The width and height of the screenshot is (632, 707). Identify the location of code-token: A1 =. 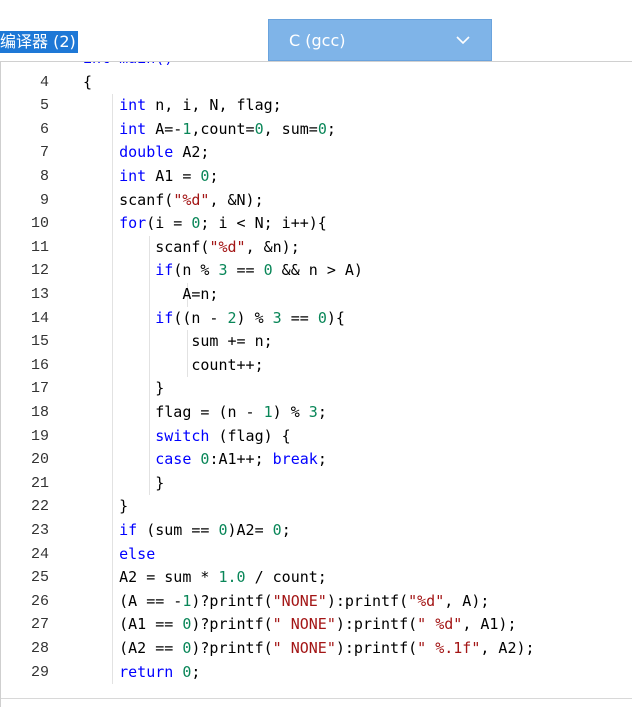
(173, 176).